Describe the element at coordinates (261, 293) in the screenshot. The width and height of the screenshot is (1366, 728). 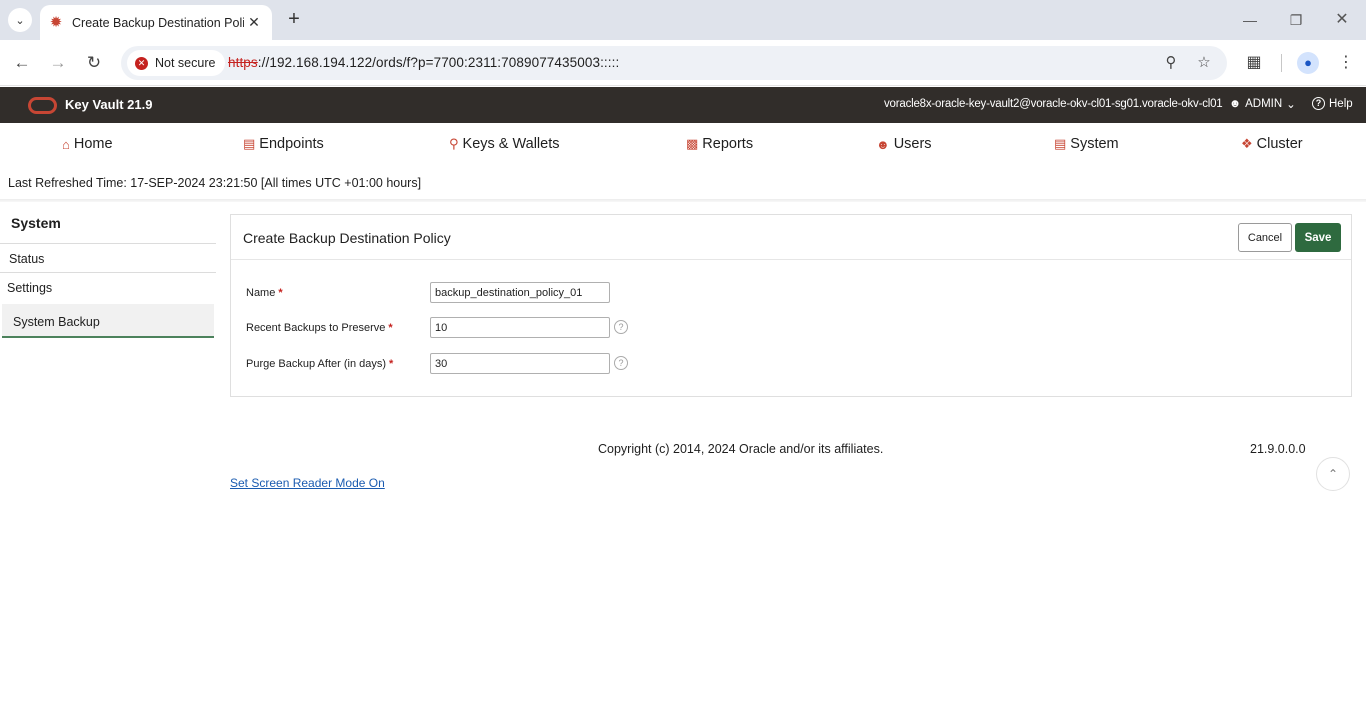
I see `name-label-text: Name` at that location.